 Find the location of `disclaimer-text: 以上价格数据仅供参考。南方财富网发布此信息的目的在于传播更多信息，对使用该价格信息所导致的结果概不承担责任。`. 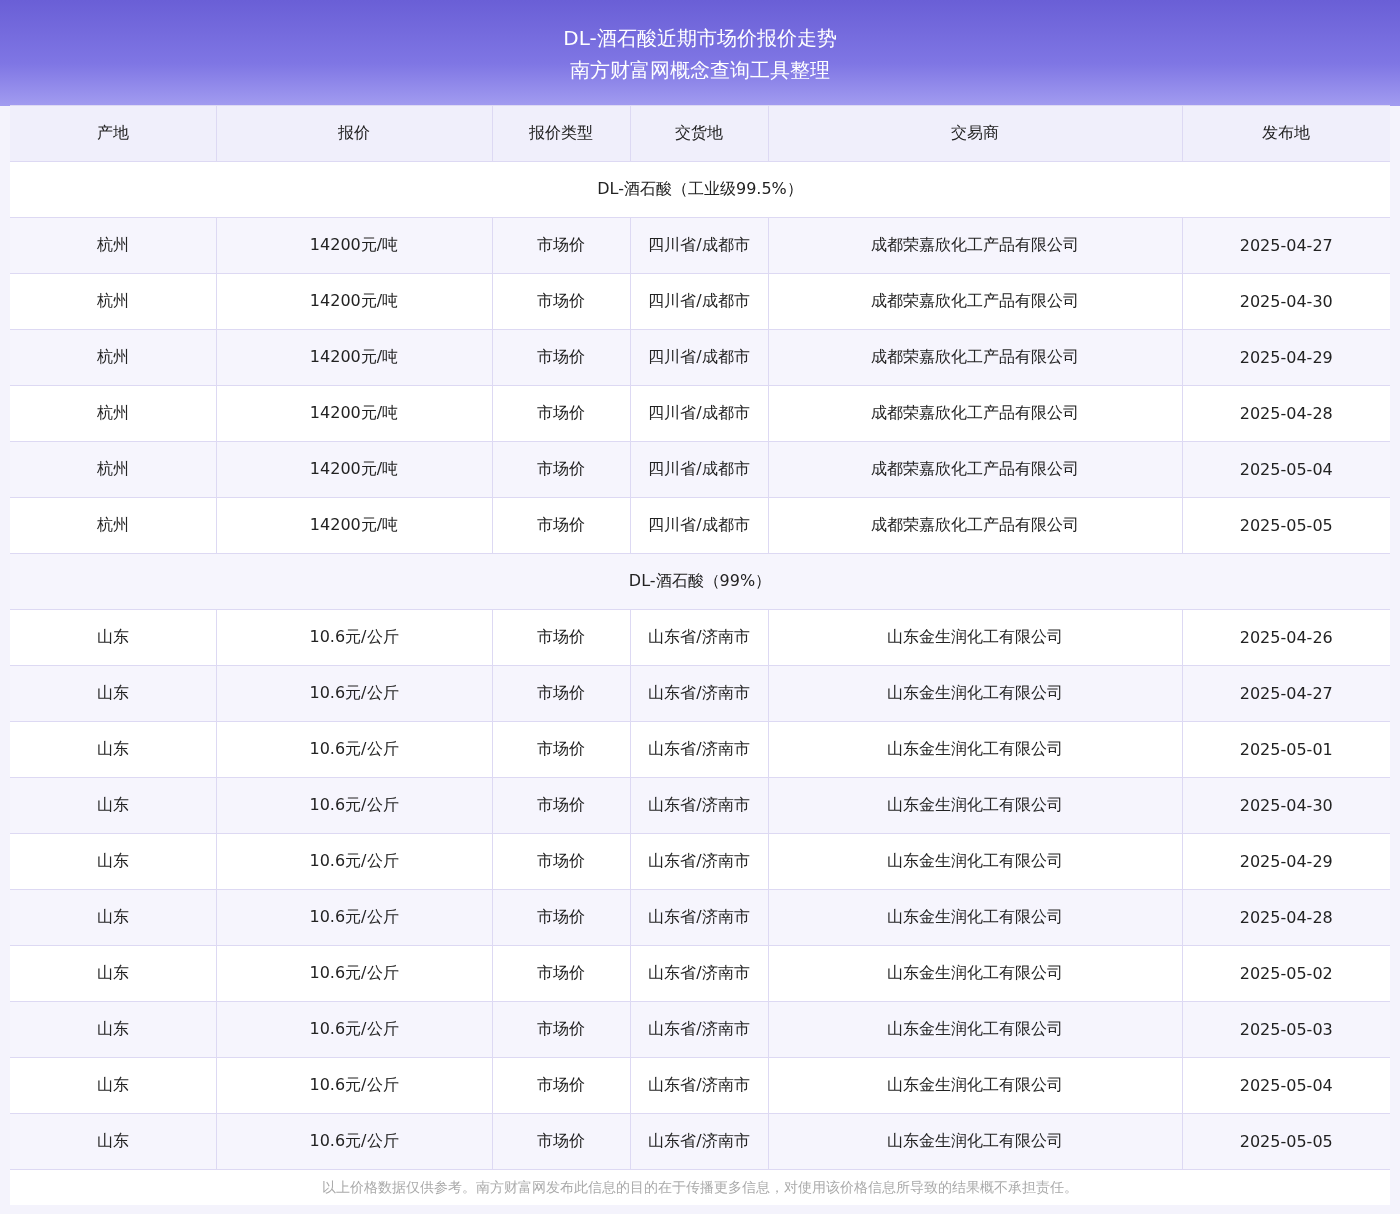

disclaimer-text: 以上价格数据仅供参考。南方财富网发布此信息的目的在于传播更多信息，对使用该价格信息所导致的结果概不承担责任。 is located at coordinates (700, 1187).